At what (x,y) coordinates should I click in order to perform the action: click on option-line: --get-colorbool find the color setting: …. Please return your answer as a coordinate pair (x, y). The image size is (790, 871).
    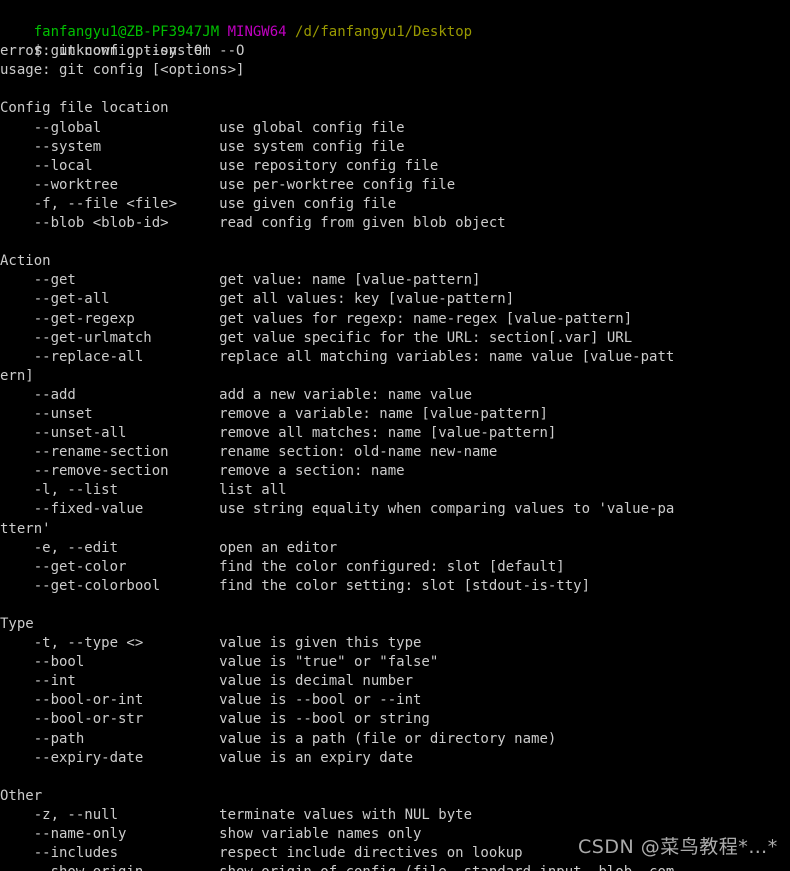
    Looking at the image, I should click on (295, 585).